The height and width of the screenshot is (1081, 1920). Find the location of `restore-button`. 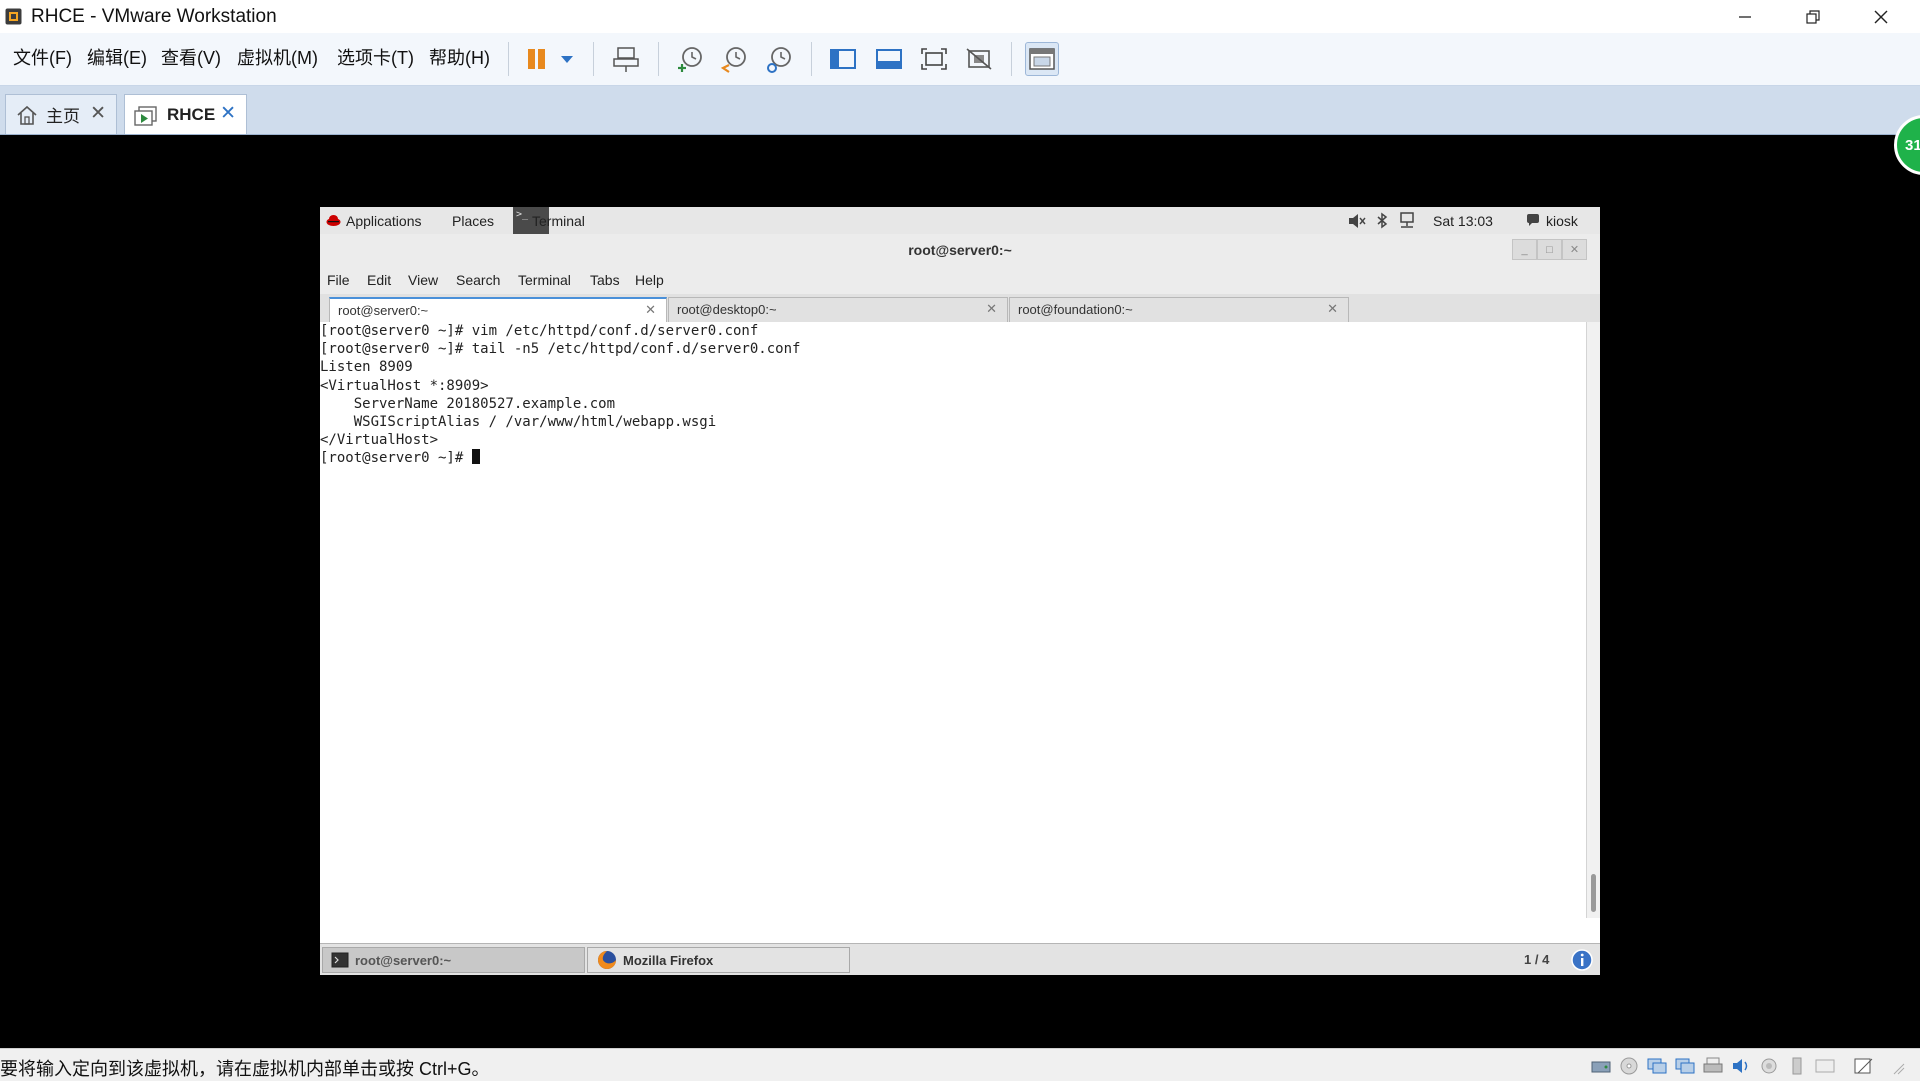

restore-button is located at coordinates (1813, 16).